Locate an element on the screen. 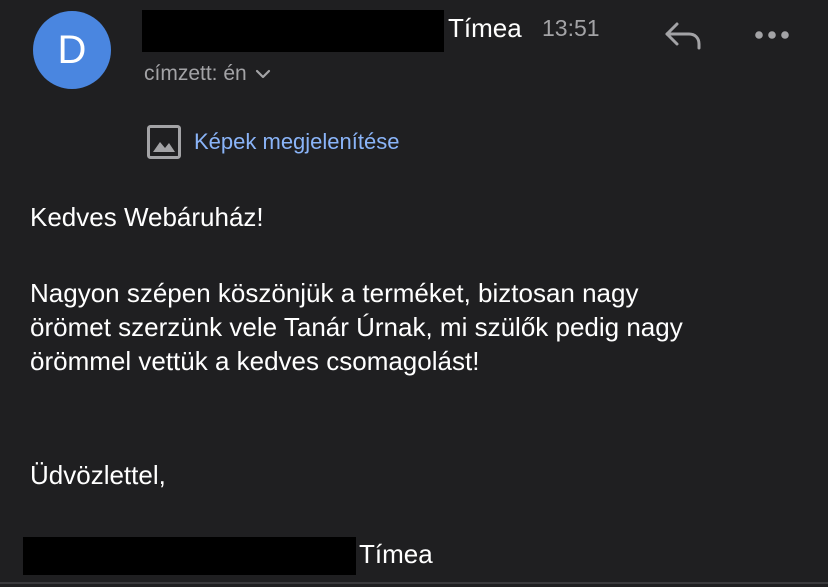 The height and width of the screenshot is (587, 828). recipient-label: címzett: én is located at coordinates (195, 73).